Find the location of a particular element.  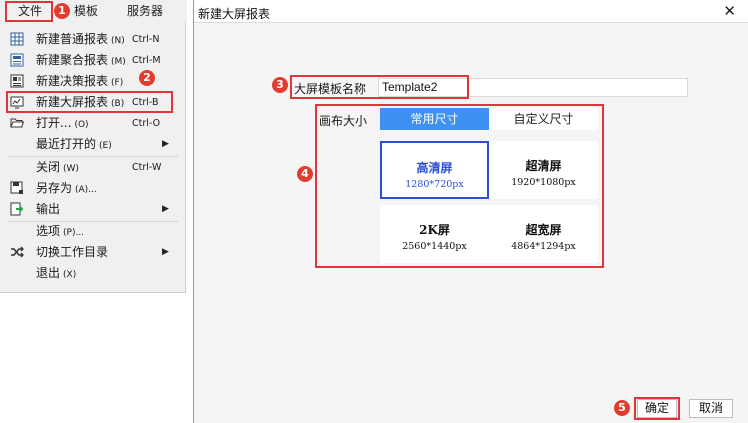

menu-mnemonic: (O) is located at coordinates (81, 125).